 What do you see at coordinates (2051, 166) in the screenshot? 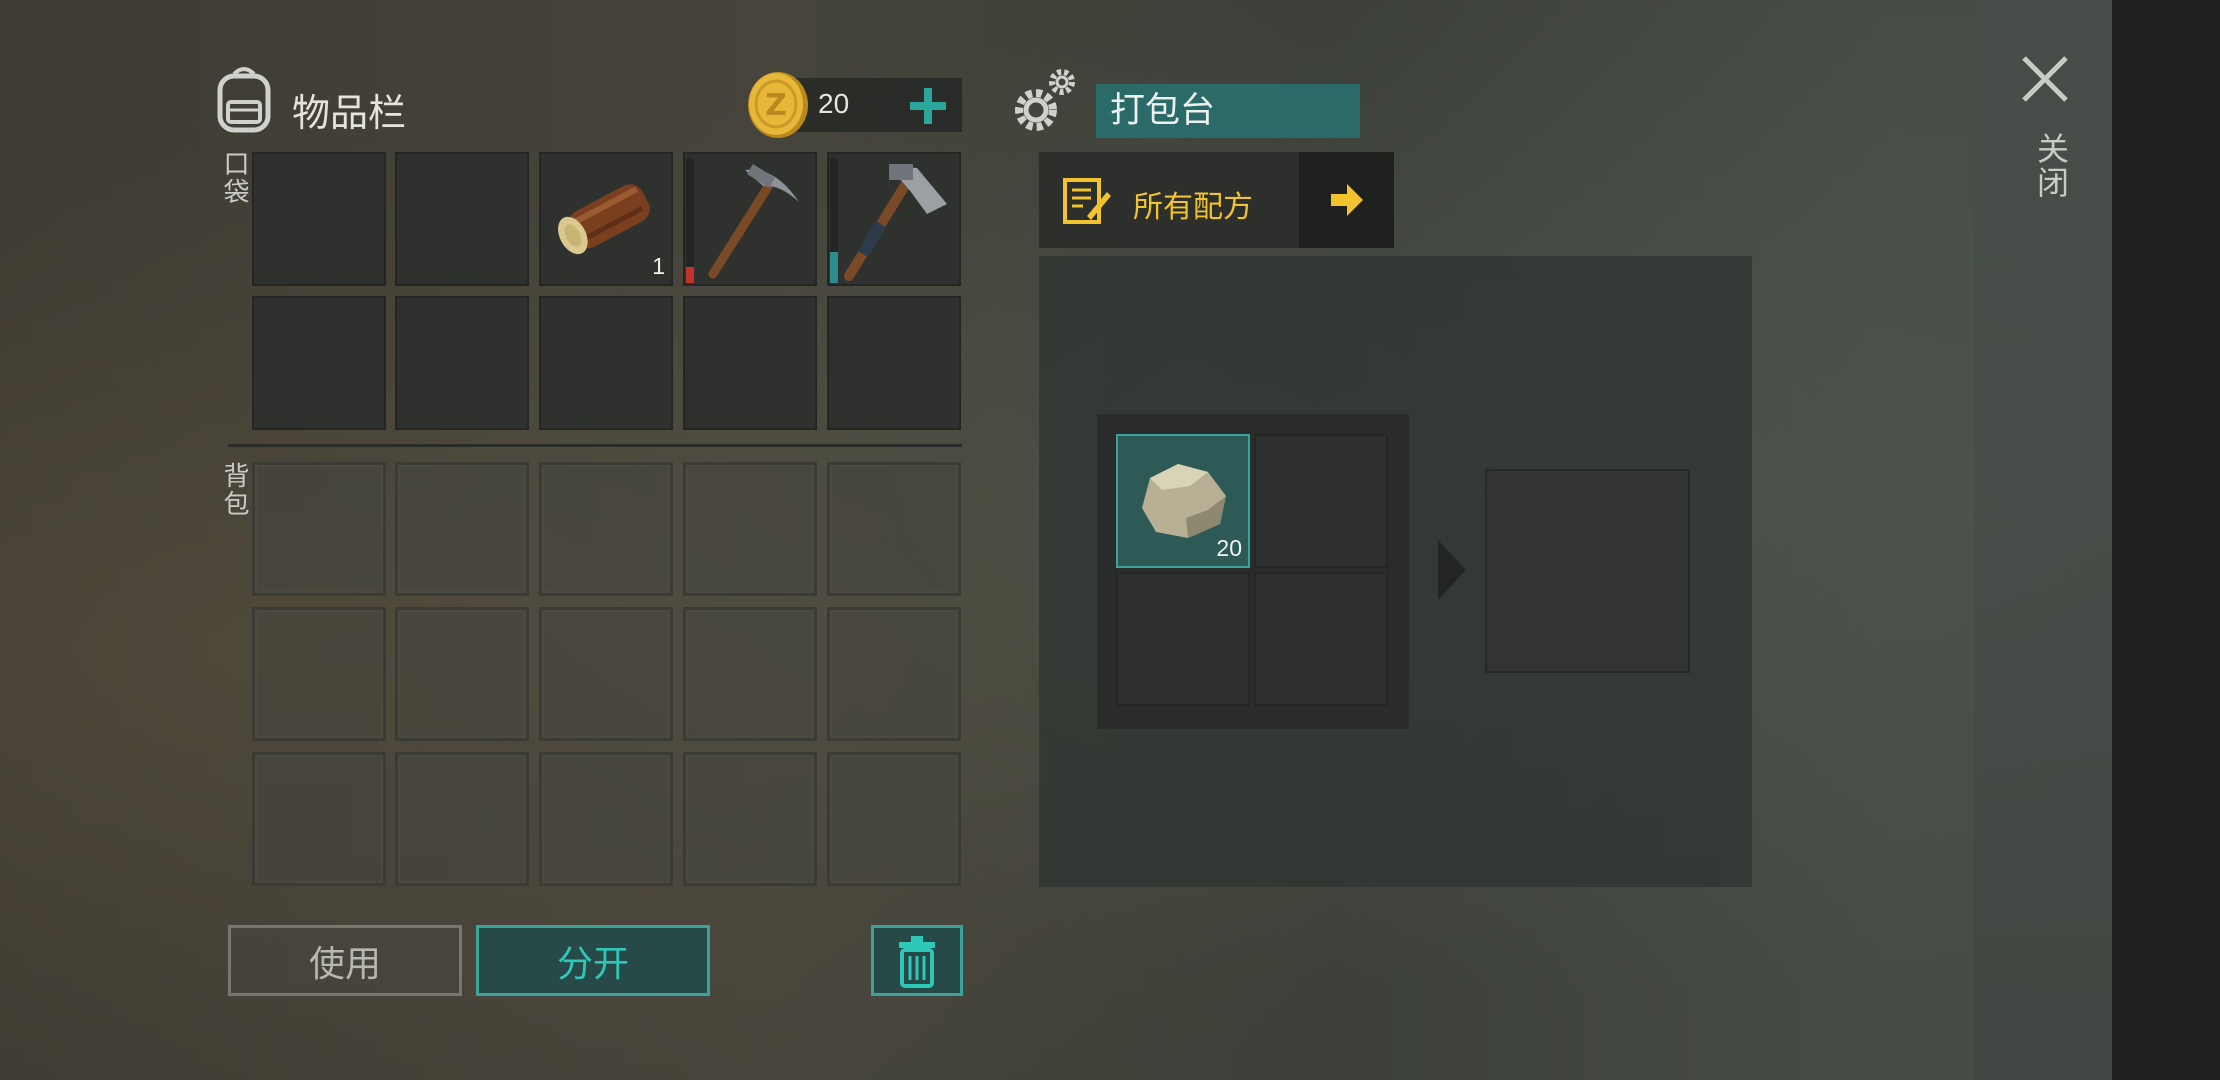
I see `close-label: 关闭` at bounding box center [2051, 166].